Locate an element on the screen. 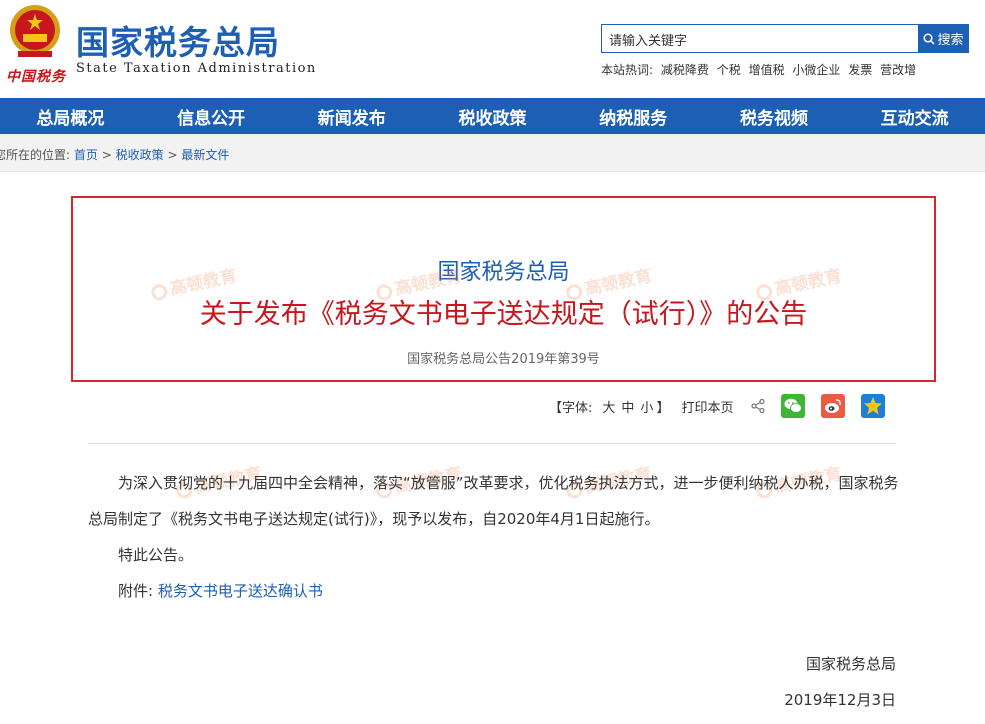 This screenshot has width=985, height=724. search-button-label: 搜索 is located at coordinates (950, 40).